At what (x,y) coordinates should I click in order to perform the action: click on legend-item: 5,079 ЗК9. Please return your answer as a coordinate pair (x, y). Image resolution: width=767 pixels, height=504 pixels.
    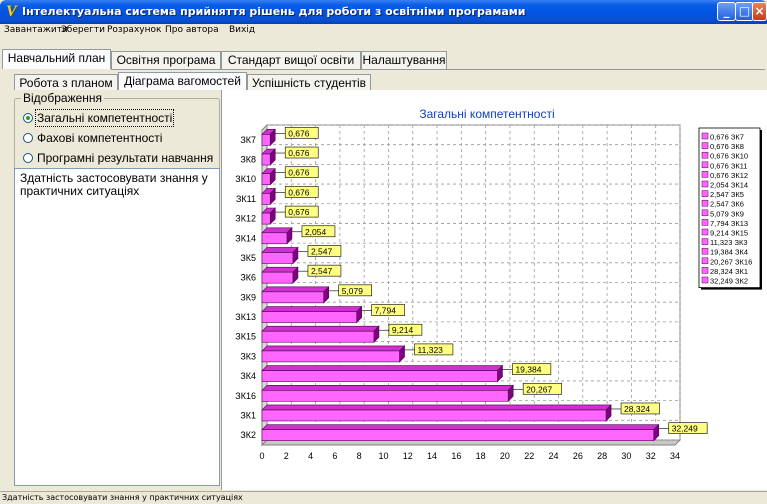
    Looking at the image, I should click on (727, 213).